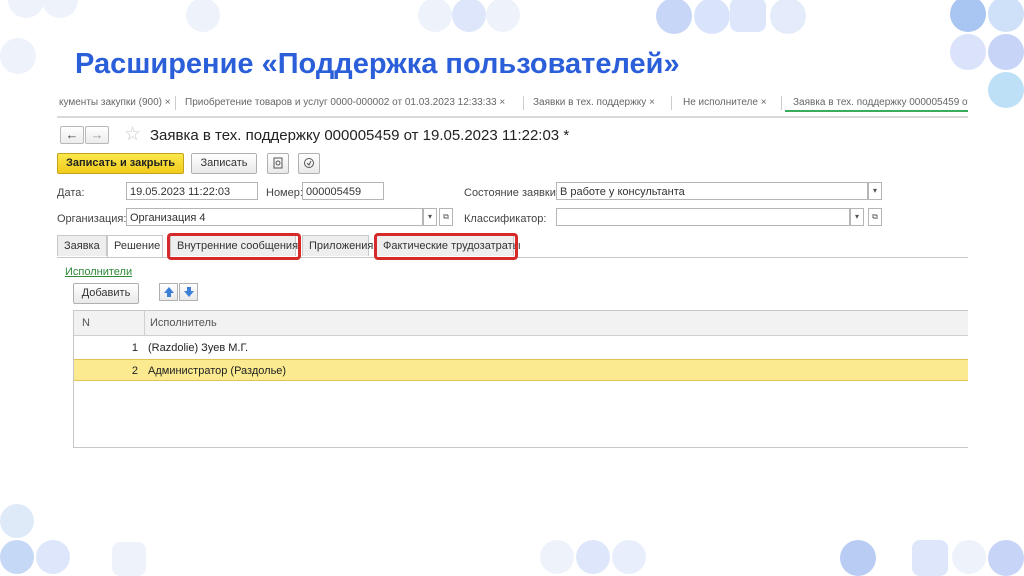 The height and width of the screenshot is (576, 1024). Describe the element at coordinates (337, 245) in the screenshot. I see `tab-attachments: Приложения` at that location.